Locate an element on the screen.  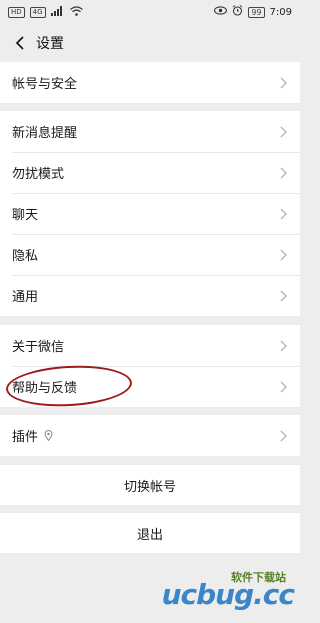
status-right: 99 7:09 is located at coordinates (253, 12).